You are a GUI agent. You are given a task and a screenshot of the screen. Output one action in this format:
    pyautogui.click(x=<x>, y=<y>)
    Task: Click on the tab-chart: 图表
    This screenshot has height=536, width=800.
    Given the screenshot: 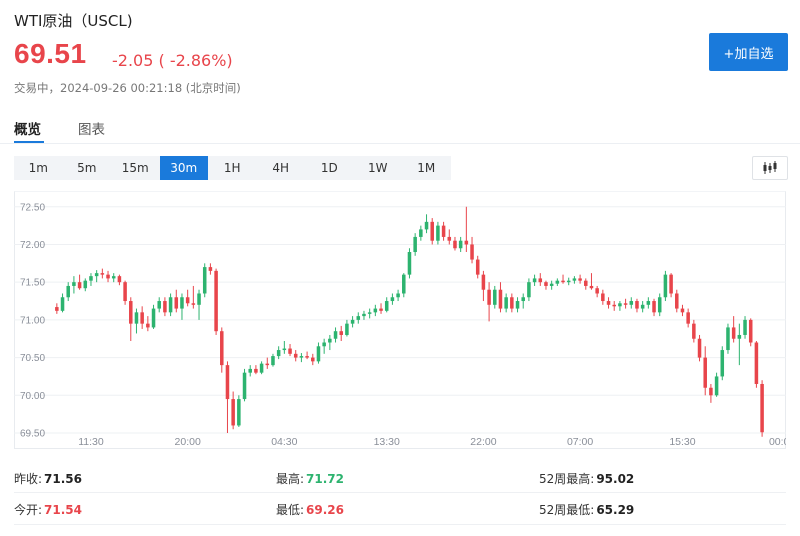 What is the action you would take?
    pyautogui.click(x=91, y=128)
    